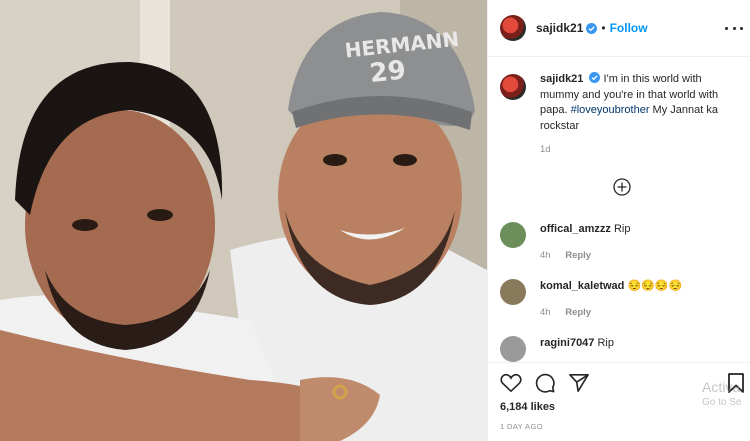 This screenshot has width=750, height=441. Describe the element at coordinates (387, 72) in the screenshot. I see `svg-text: 29` at that location.